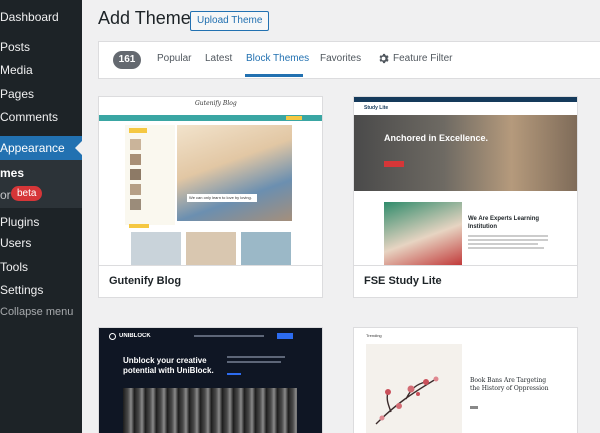 The width and height of the screenshot is (600, 433). I want to click on sidebar-item-comments: Comments, so click(41, 117).